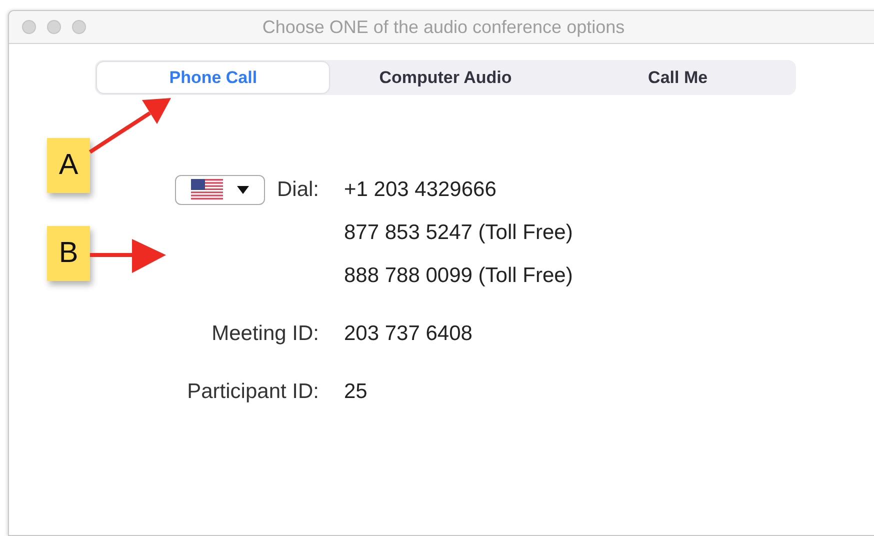  What do you see at coordinates (421, 190) in the screenshot?
I see `phone-number: +1 203 4329666` at bounding box center [421, 190].